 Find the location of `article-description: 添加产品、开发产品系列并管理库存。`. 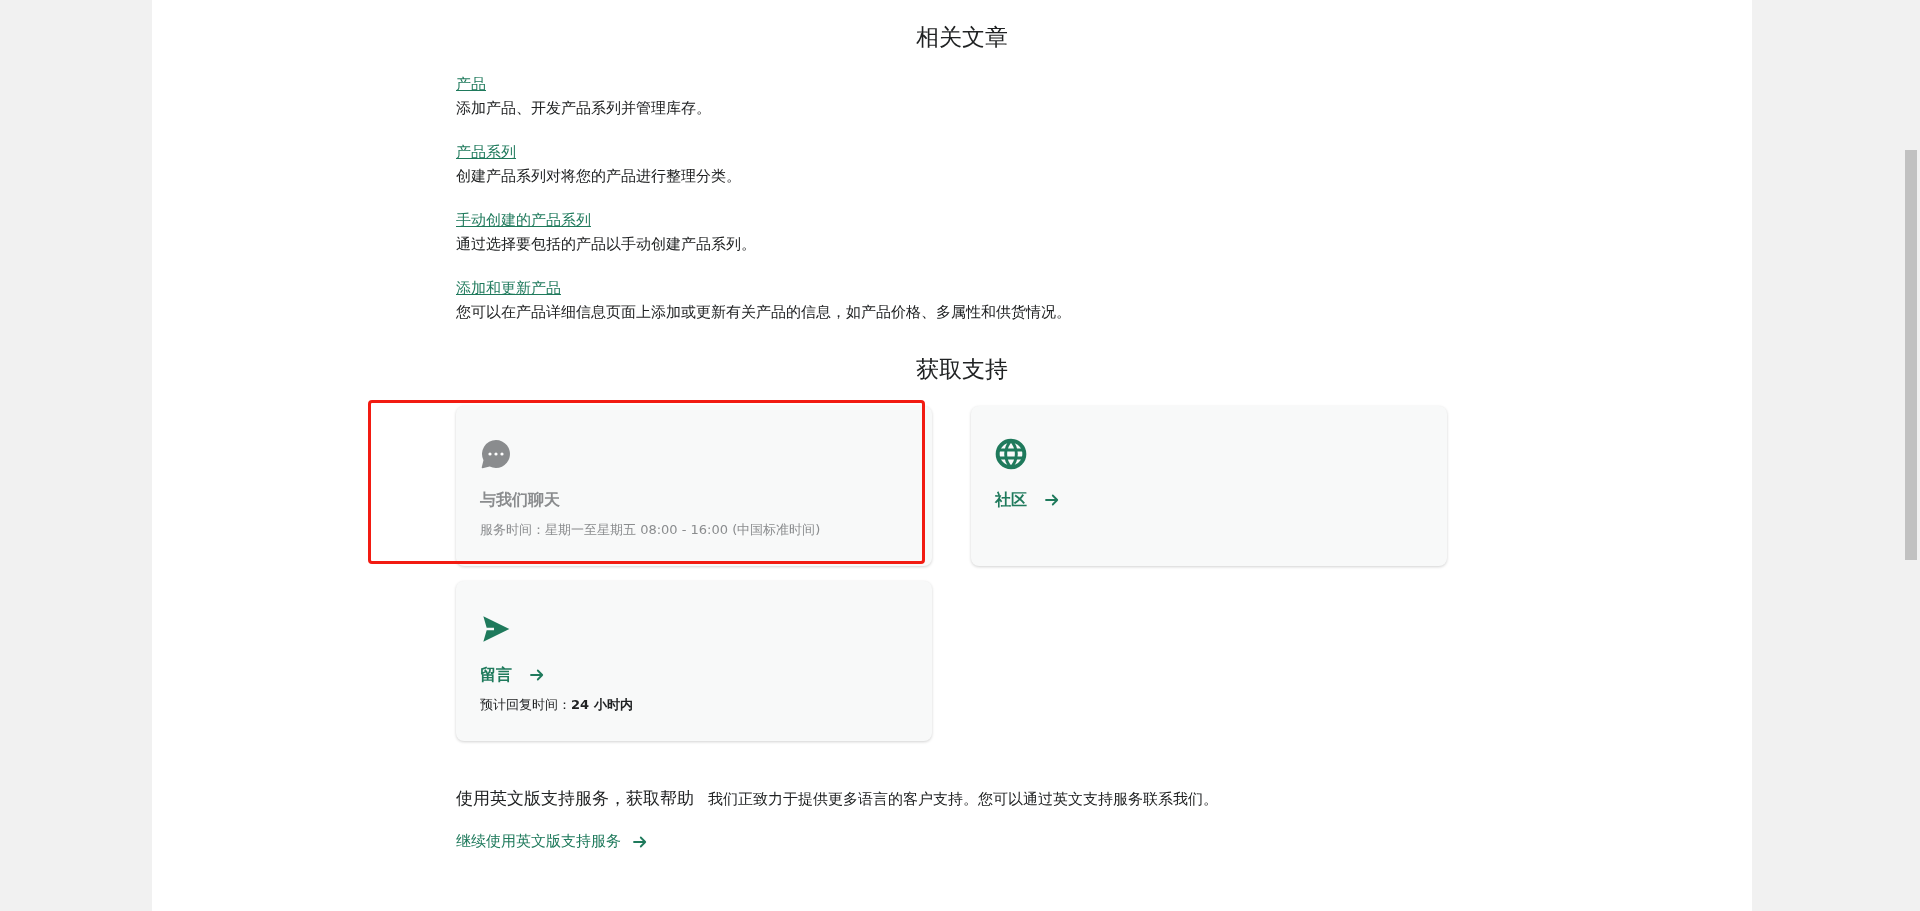

article-description: 添加产品、开发产品系列并管理库存。 is located at coordinates (583, 108).